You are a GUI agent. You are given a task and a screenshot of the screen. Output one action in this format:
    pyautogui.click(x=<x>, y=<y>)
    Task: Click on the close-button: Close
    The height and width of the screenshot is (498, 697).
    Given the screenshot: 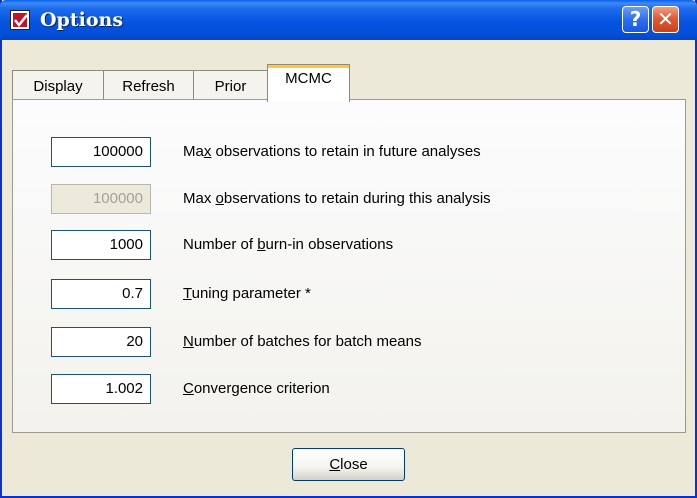 What is the action you would take?
    pyautogui.click(x=348, y=464)
    